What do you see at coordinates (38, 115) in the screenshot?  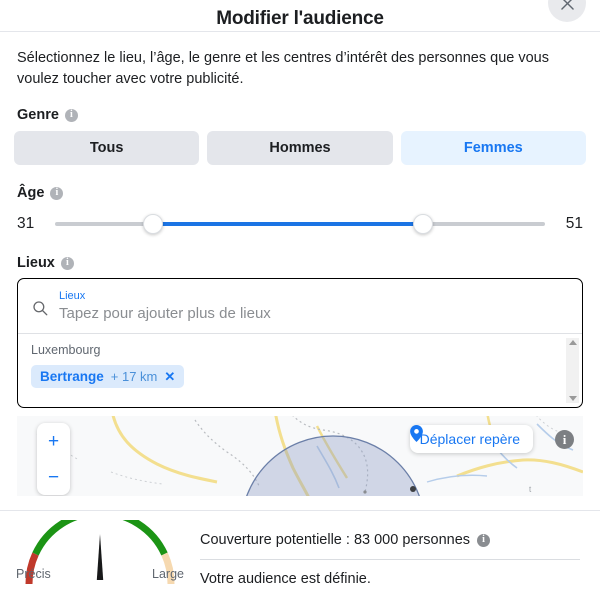 I see `gender-label-text: Genre` at bounding box center [38, 115].